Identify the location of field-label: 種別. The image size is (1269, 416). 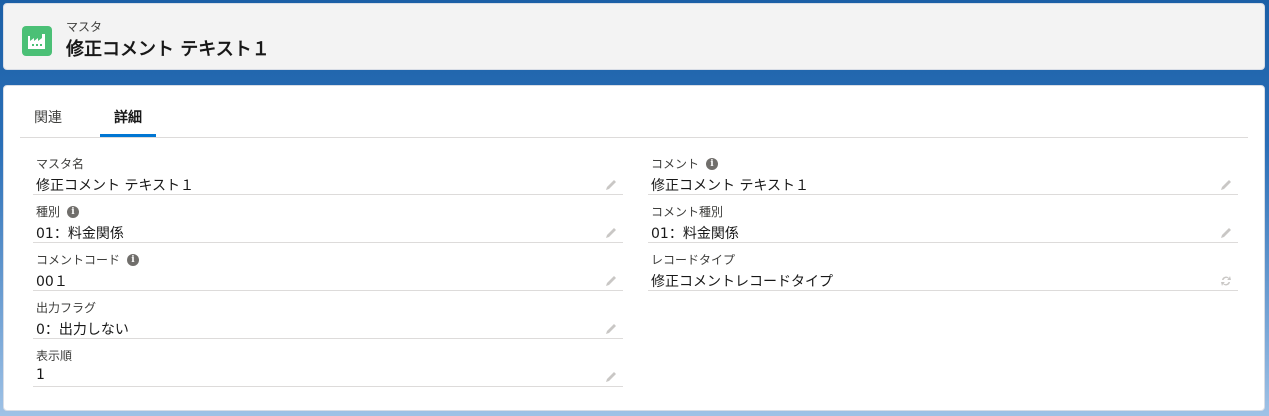
(48, 212).